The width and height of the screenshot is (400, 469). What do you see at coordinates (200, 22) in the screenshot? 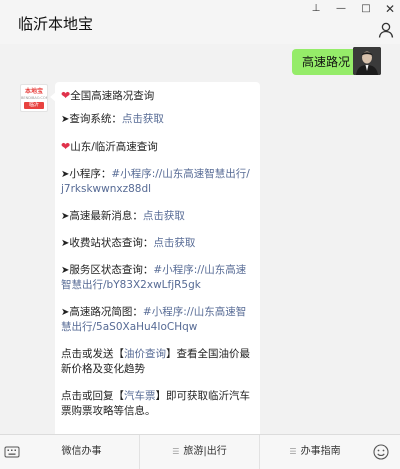
I see `title-bar: 临沂本地宝 ⊥ — □ ✕` at bounding box center [200, 22].